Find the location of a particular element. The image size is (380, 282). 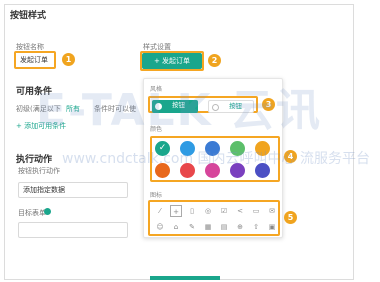

print-icon: ▭ is located at coordinates (256, 211).